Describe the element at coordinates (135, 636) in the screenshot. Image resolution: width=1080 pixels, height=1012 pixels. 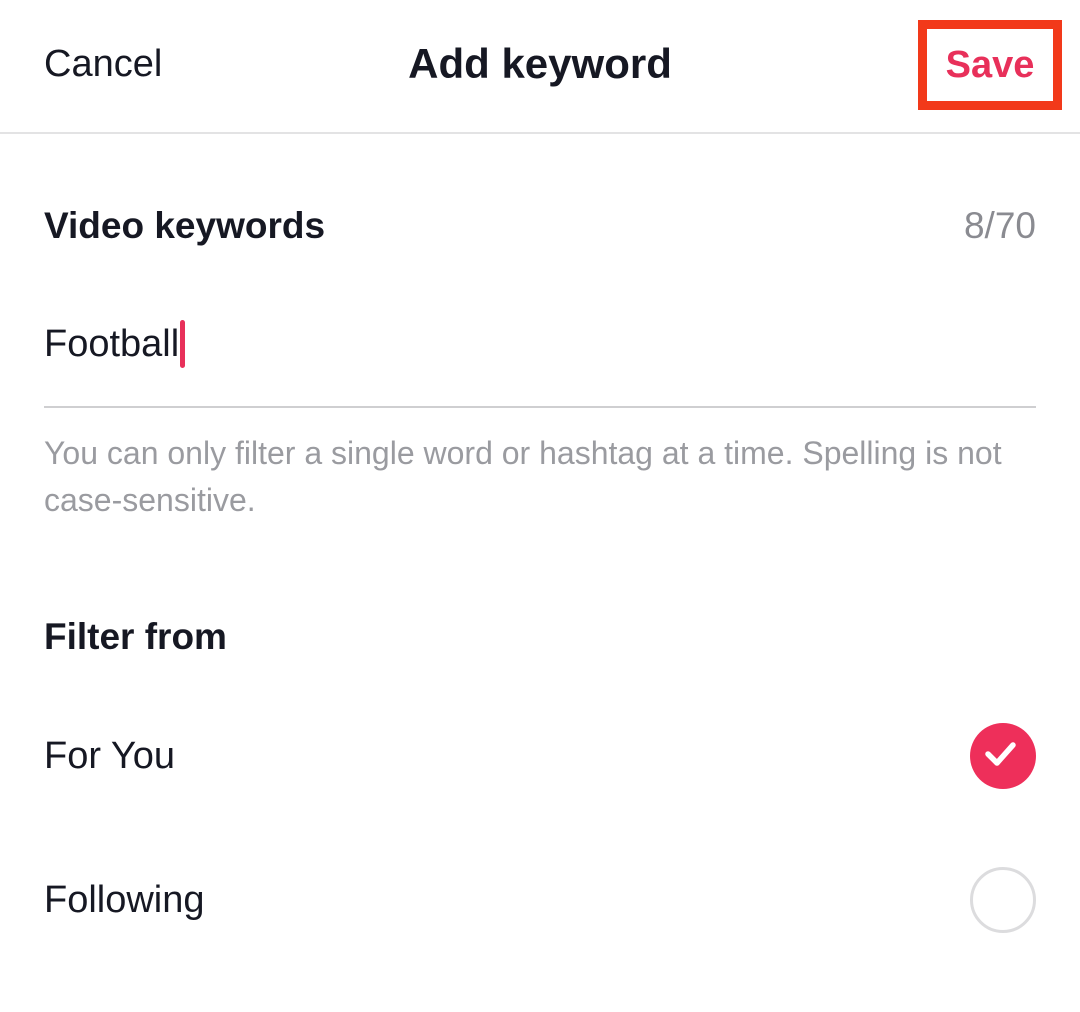
I see `filter-from-label: Filter from` at that location.